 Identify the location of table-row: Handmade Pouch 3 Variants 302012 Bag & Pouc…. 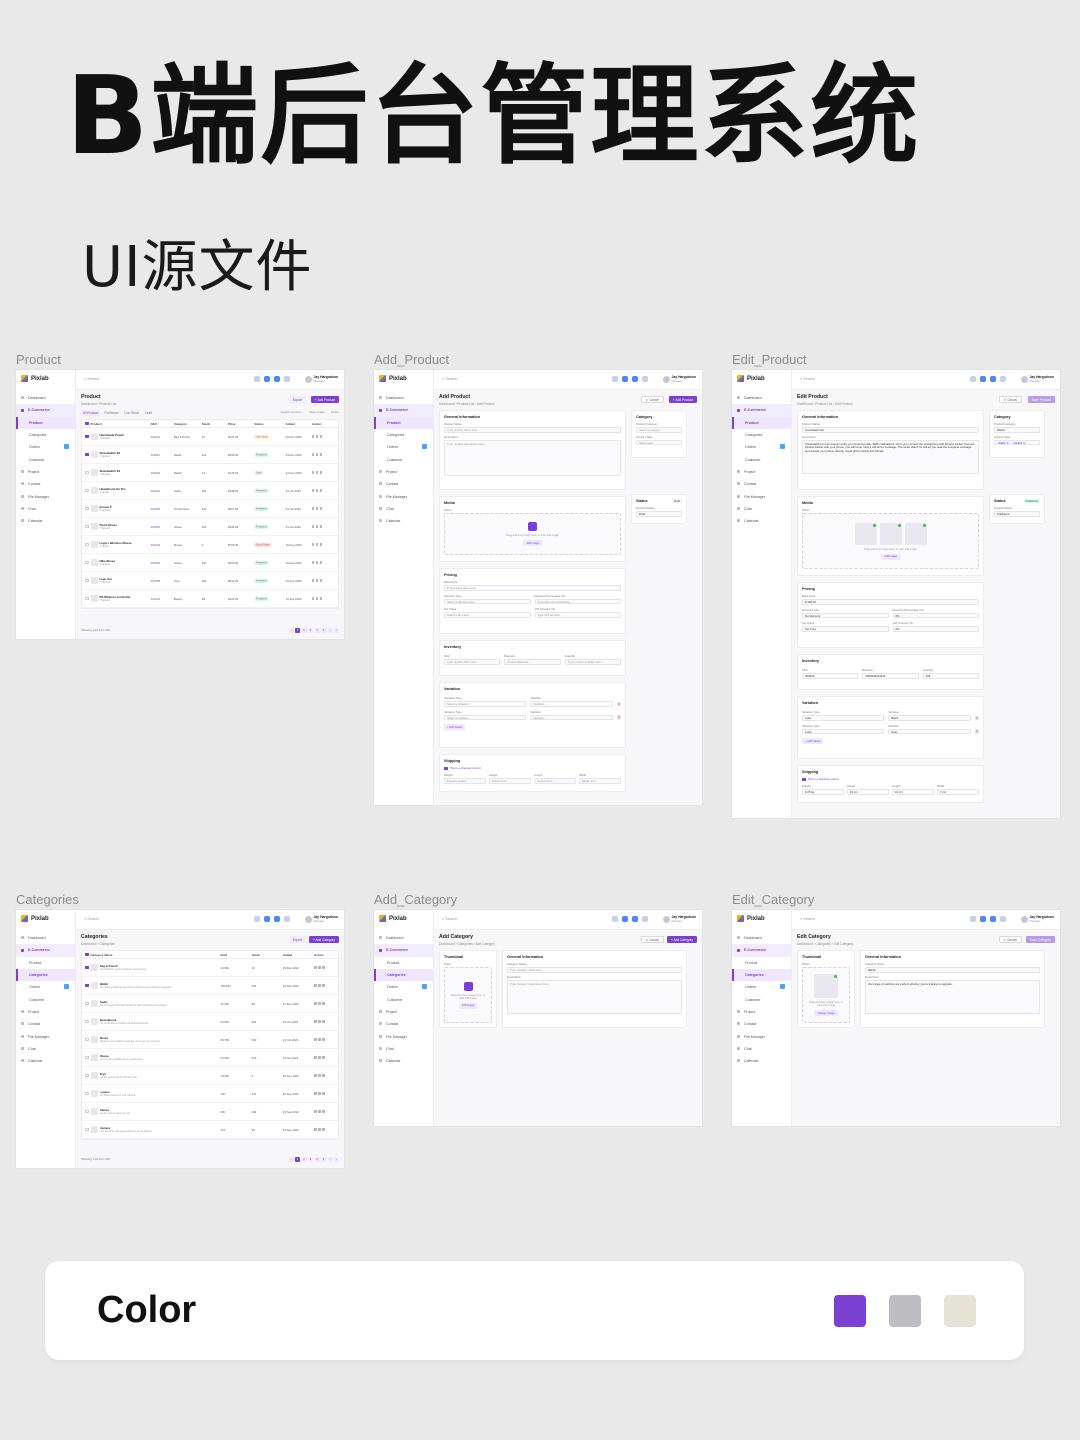
(210, 437).